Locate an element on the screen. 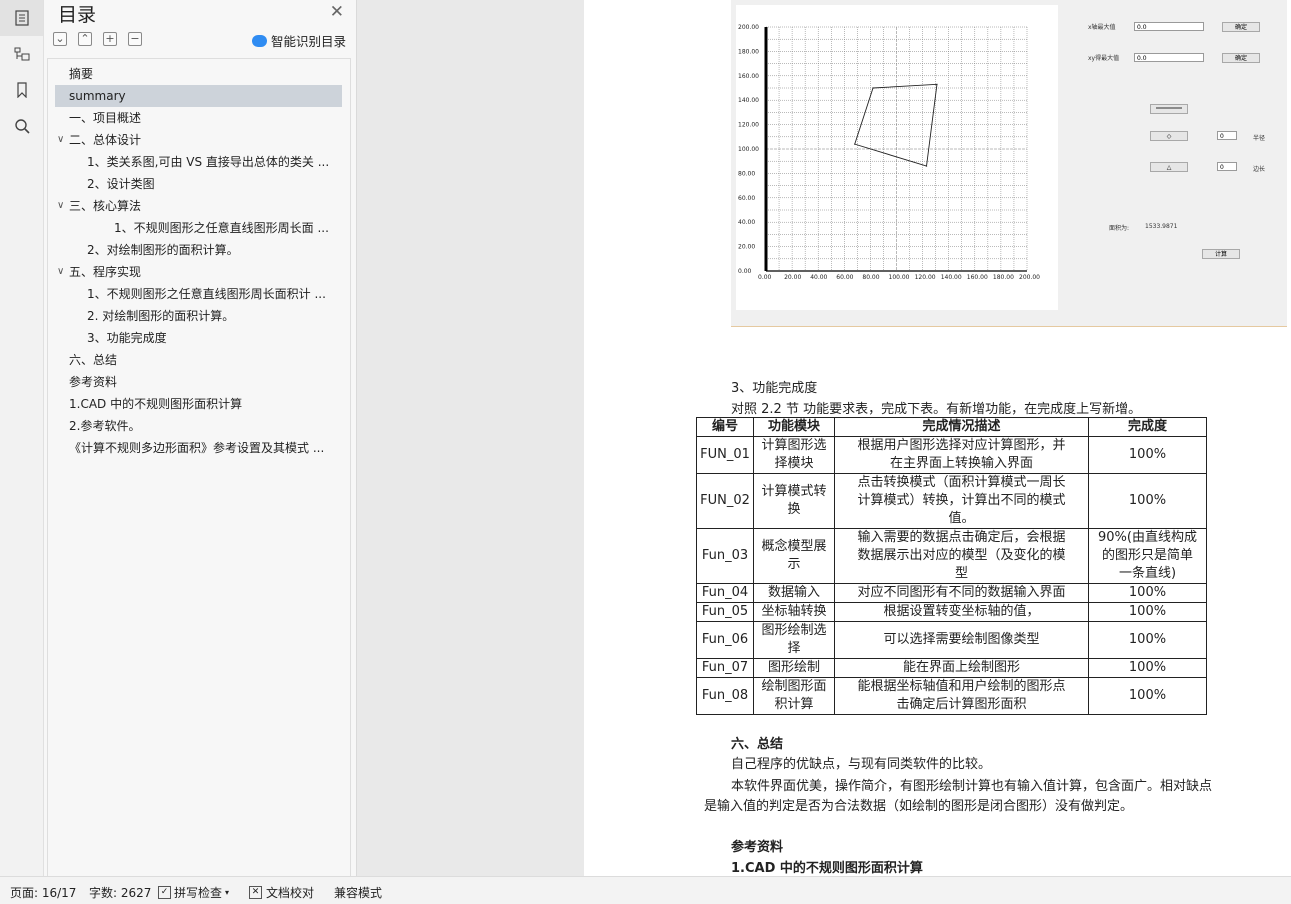 This screenshot has height=904, width=1291. x-tick-label: 0.00 is located at coordinates (765, 277).